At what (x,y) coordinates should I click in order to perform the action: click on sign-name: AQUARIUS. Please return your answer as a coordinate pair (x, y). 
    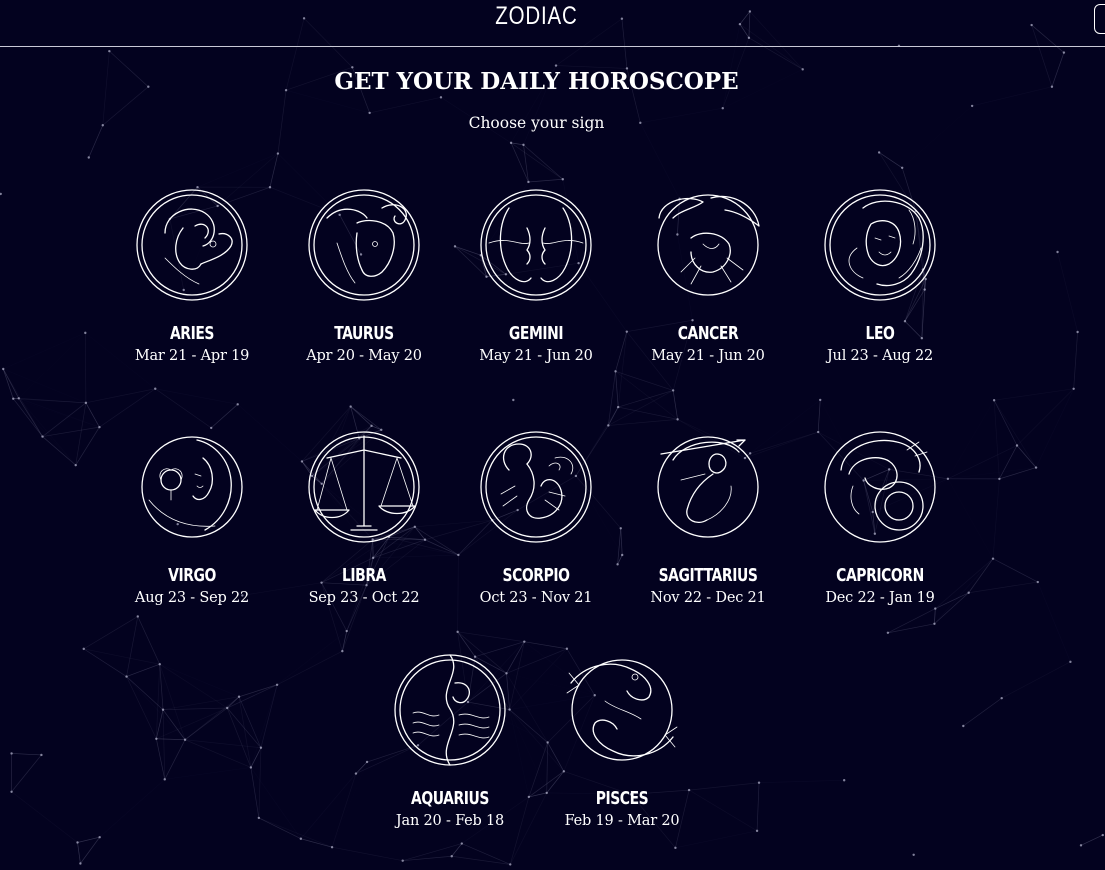
    Looking at the image, I should click on (450, 798).